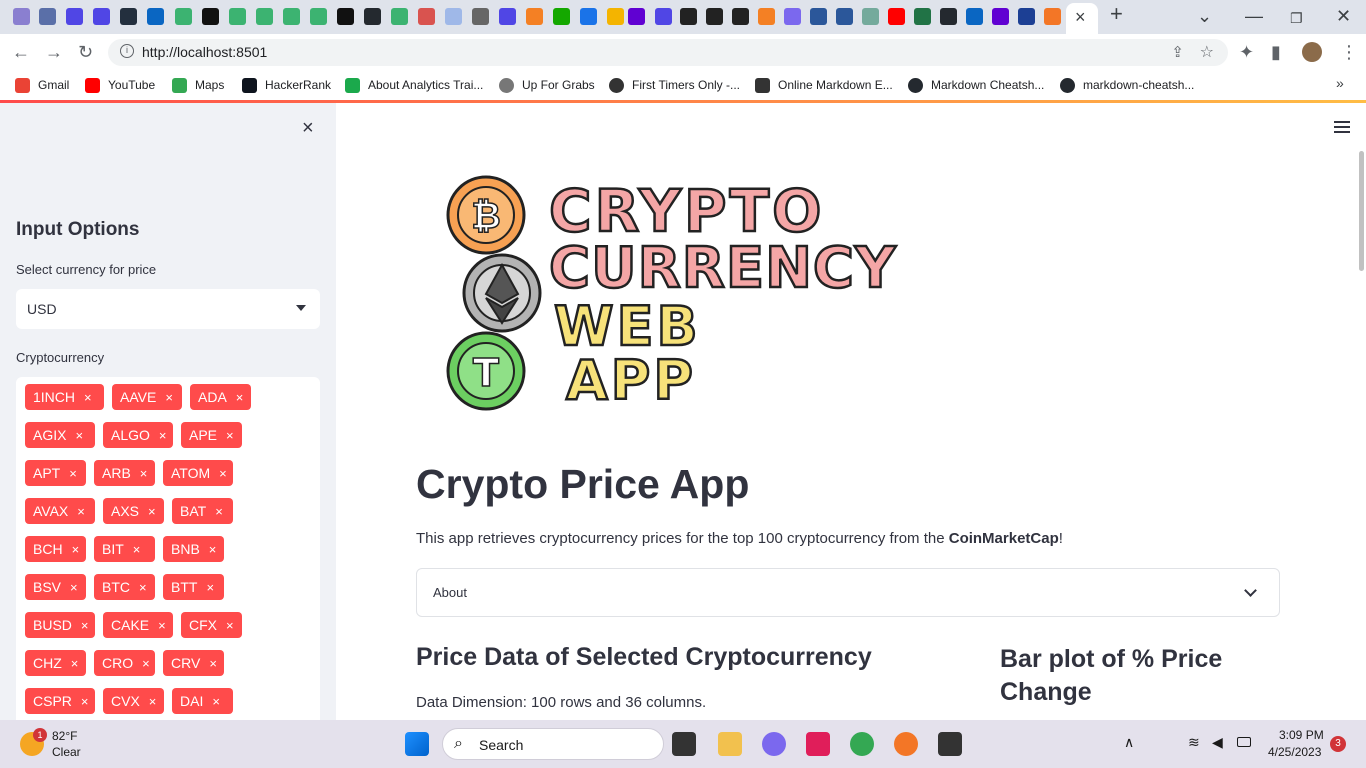 This screenshot has width=1366, height=768. What do you see at coordinates (120, 85) in the screenshot?
I see `bookmark-youtube: YouTube` at bounding box center [120, 85].